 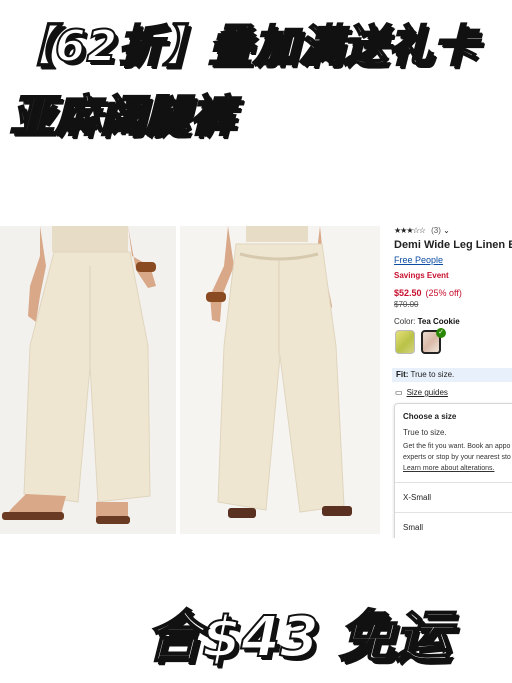 I want to click on event-badge: Savings Event, so click(x=421, y=275).